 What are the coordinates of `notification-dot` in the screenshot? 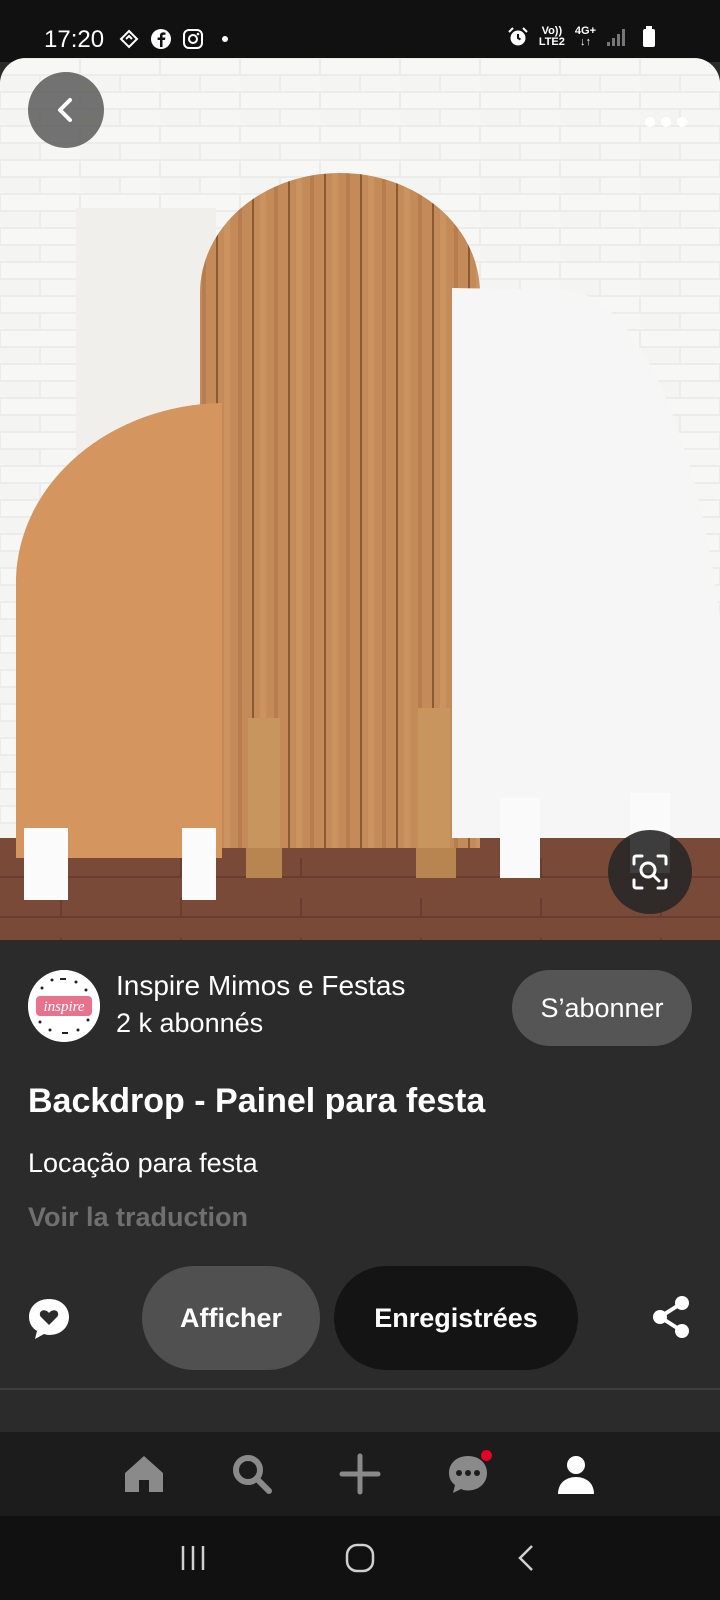 It's located at (486, 1455).